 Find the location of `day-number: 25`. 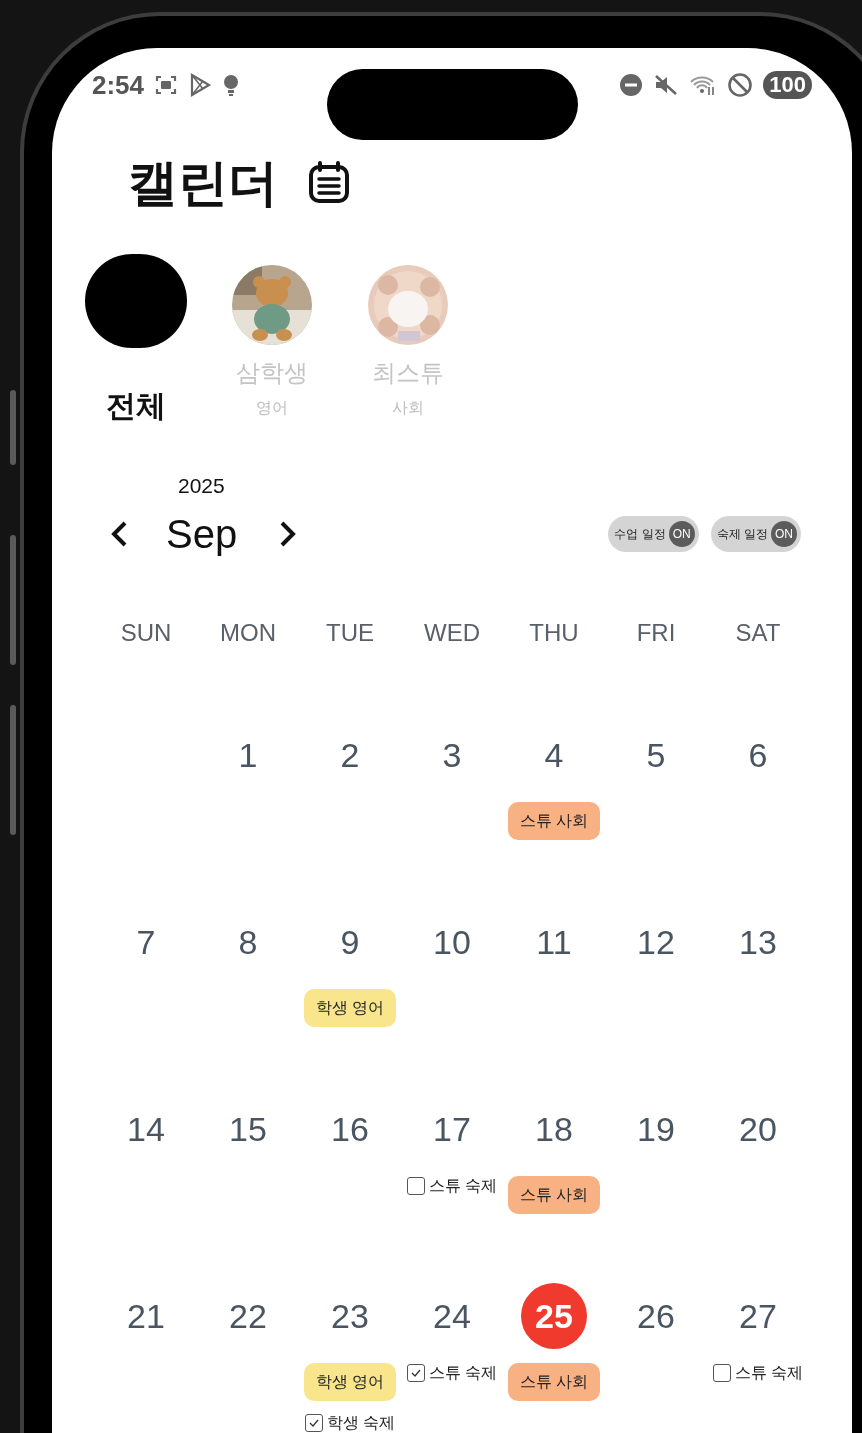

day-number: 25 is located at coordinates (554, 1316).